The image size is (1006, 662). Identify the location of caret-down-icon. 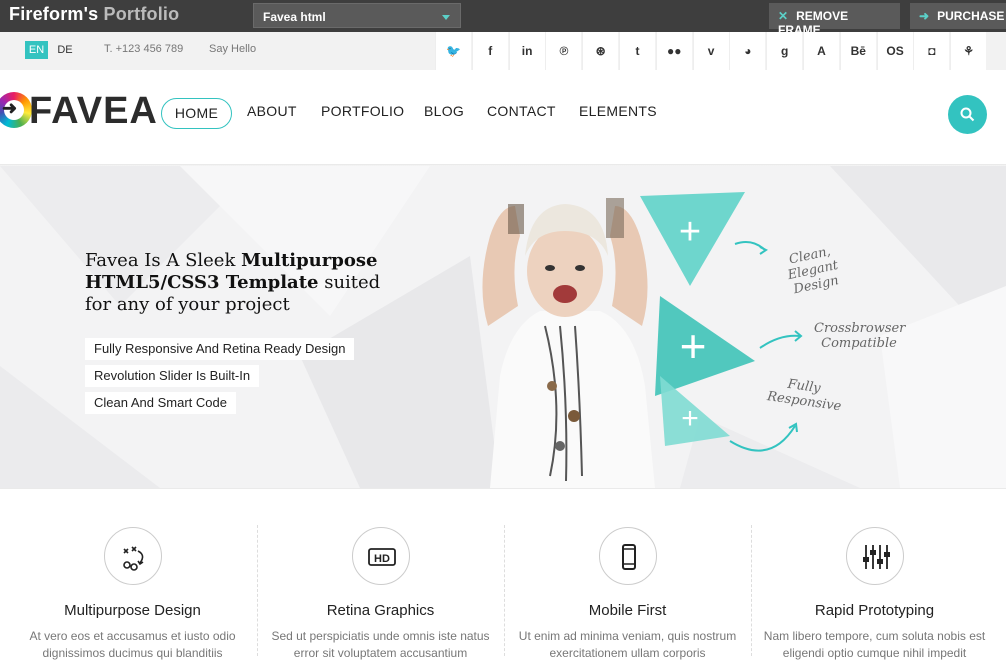
(446, 17).